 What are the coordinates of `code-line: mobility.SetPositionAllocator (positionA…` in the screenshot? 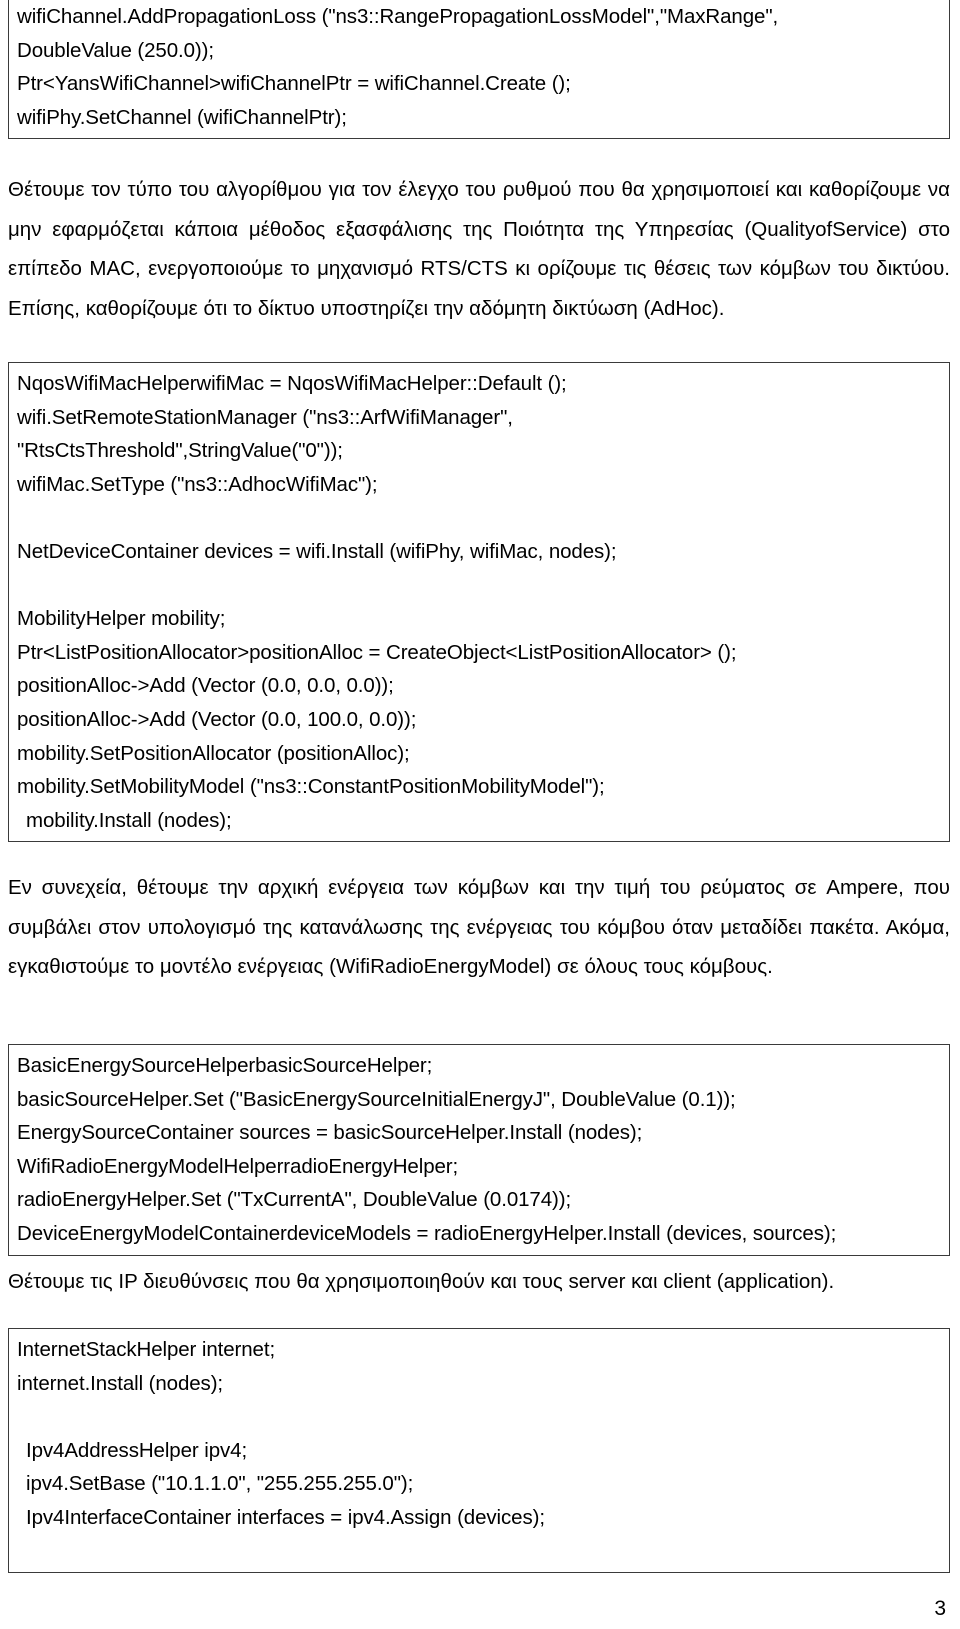 It's located at (213, 753).